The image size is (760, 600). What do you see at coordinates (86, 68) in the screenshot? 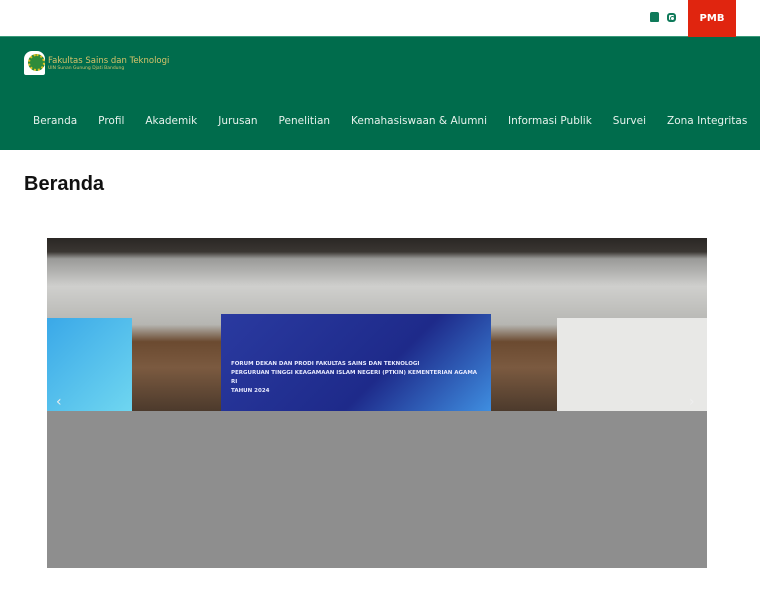
I see `logo-subtitle: UIN Sunan Gunung Djati Bandung` at bounding box center [86, 68].